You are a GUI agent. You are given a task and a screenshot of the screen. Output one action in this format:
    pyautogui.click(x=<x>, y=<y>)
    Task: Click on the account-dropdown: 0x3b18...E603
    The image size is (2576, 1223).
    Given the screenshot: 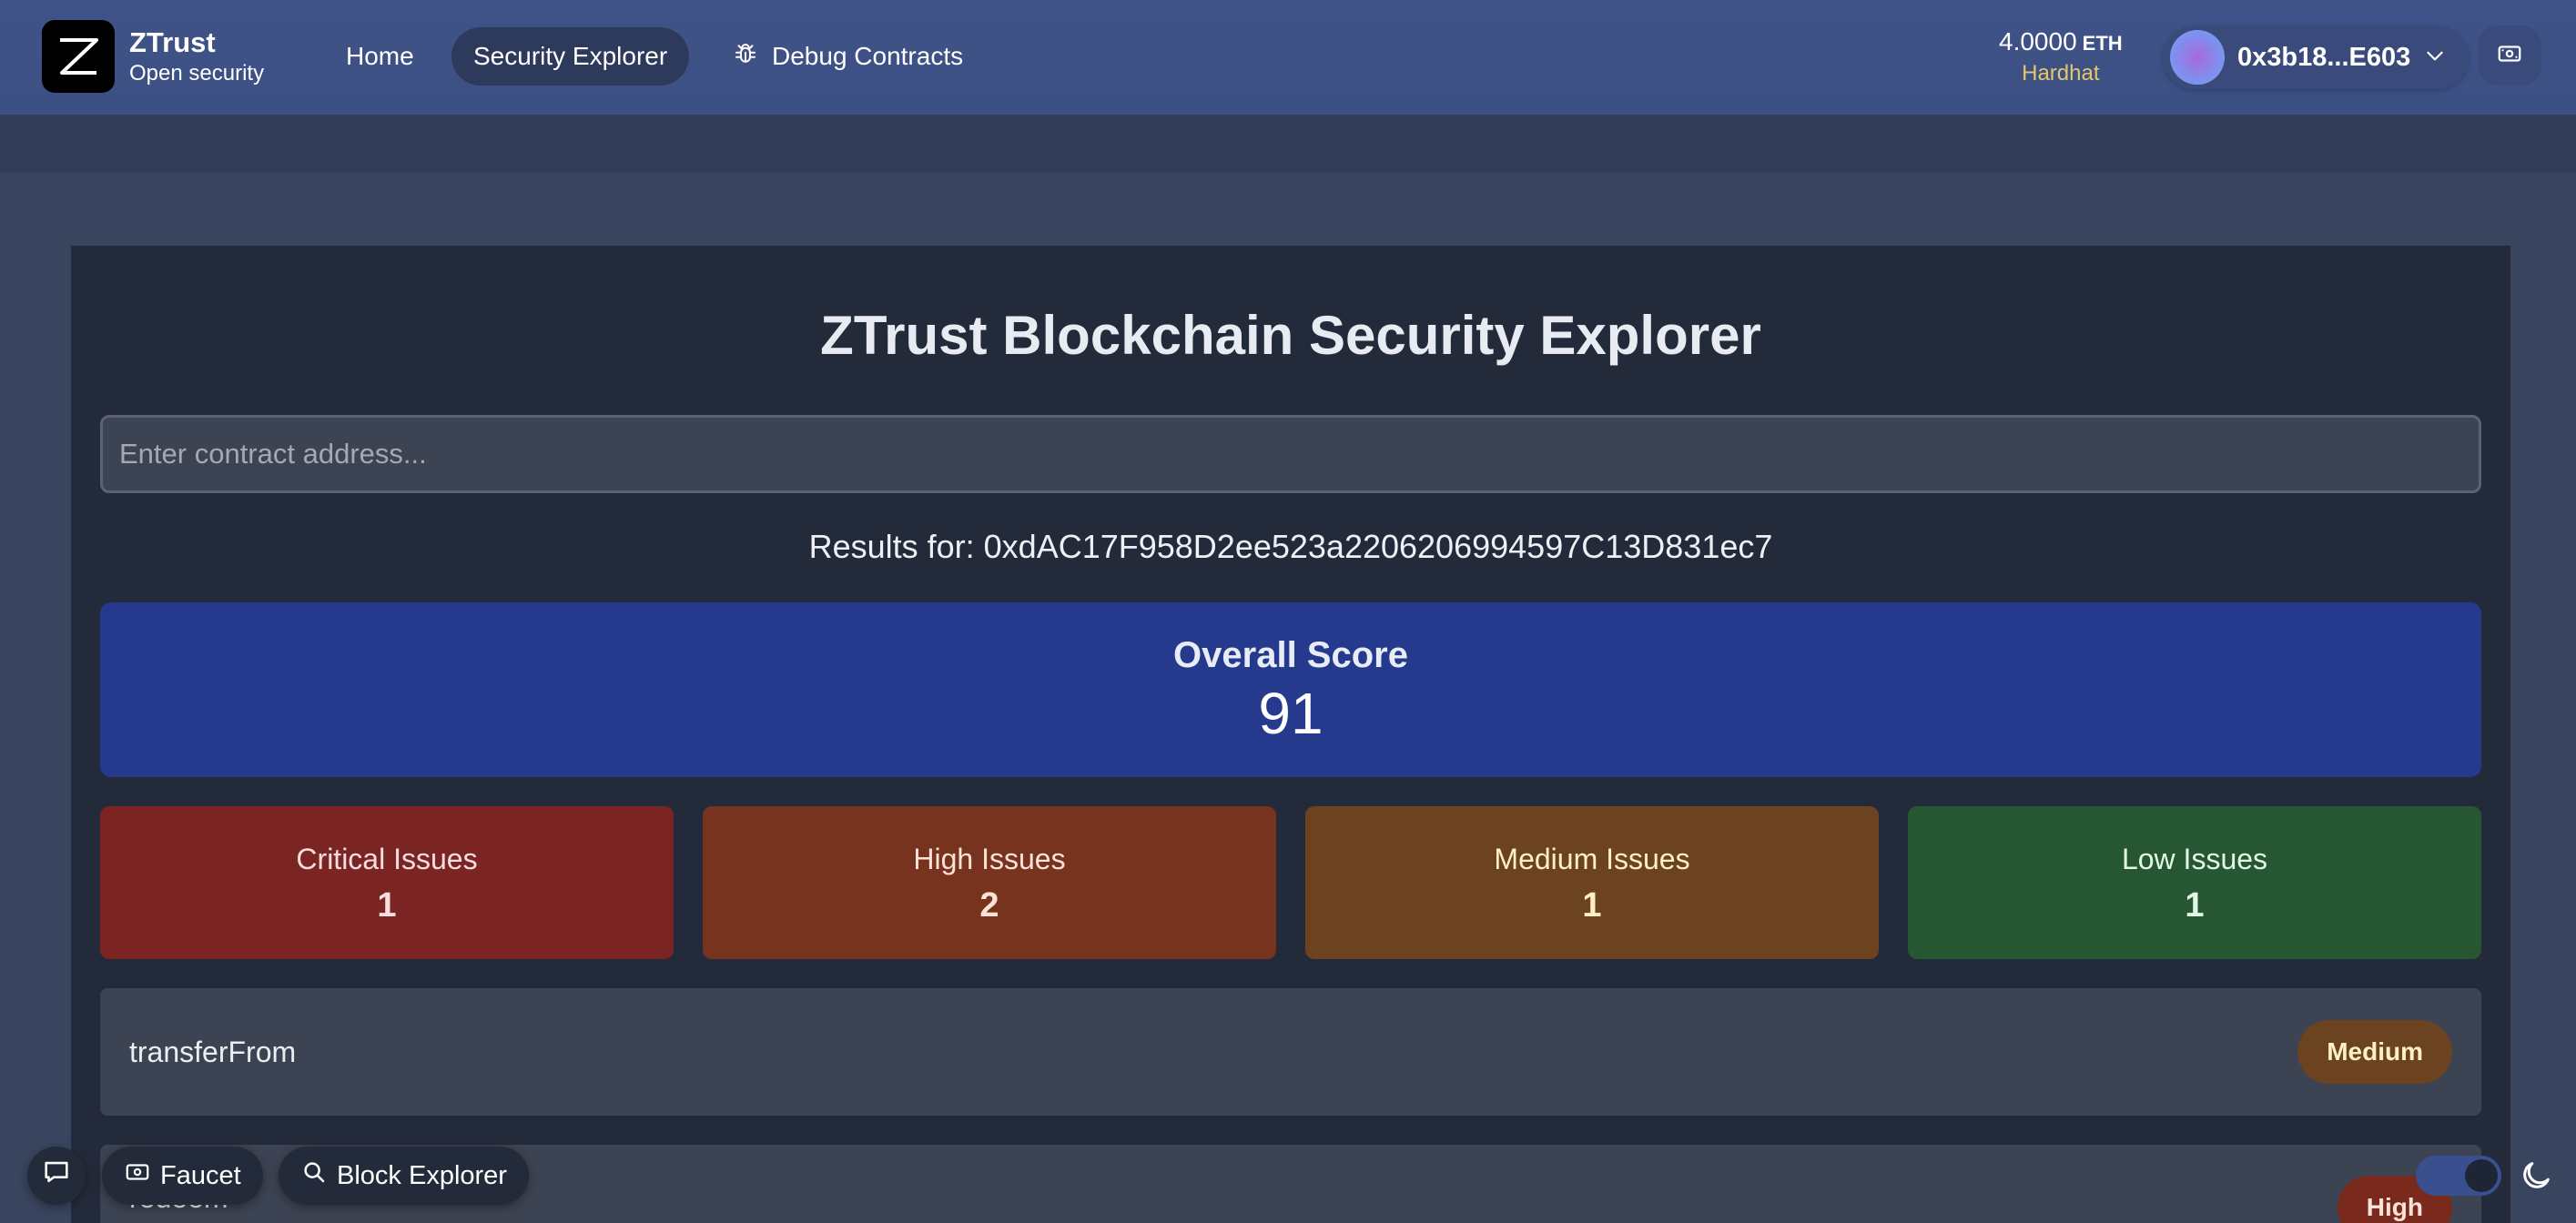 What is the action you would take?
    pyautogui.click(x=2316, y=57)
    